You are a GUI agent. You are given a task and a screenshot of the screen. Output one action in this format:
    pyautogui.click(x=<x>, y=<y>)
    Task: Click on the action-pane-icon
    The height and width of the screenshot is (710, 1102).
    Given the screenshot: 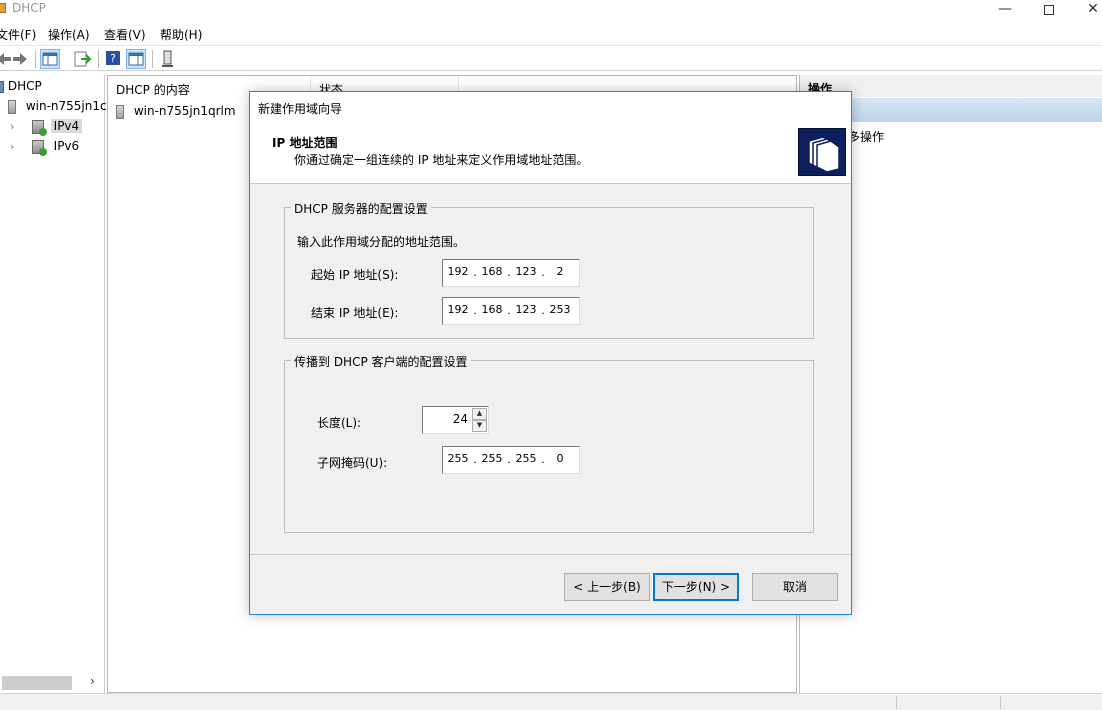 What is the action you would take?
    pyautogui.click(x=136, y=59)
    